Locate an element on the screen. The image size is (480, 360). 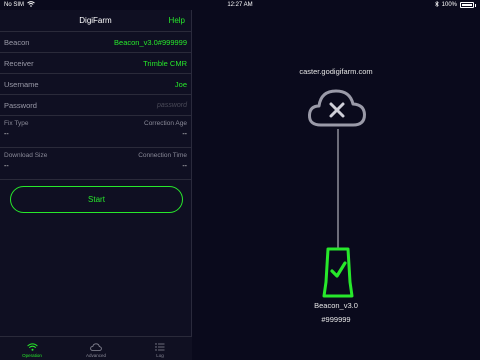
list-icon is located at coordinates (160, 347).